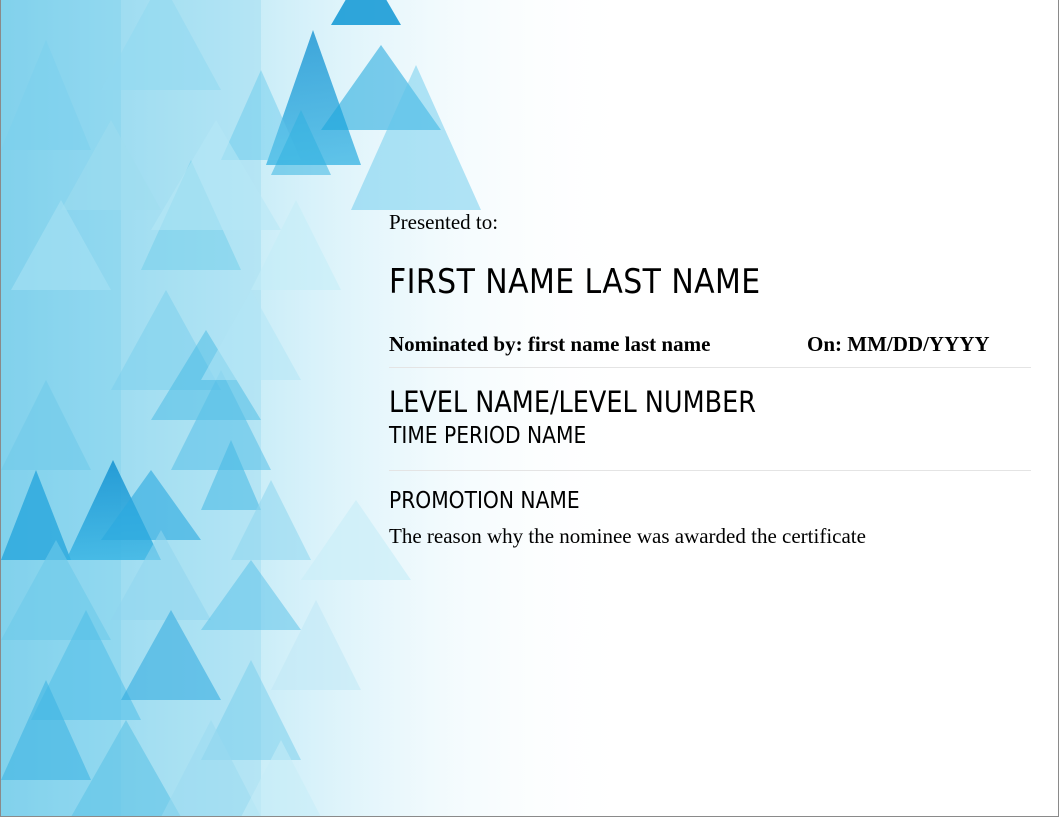 This screenshot has height=817, width=1059. What do you see at coordinates (575, 282) in the screenshot?
I see `recipient-name: FIRST NAME LAST NAME` at bounding box center [575, 282].